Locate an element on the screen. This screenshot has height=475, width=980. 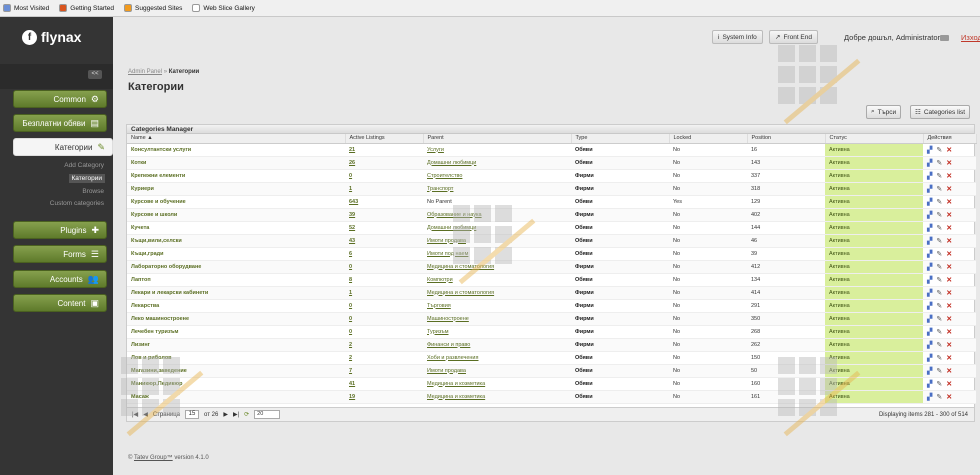
nav-categories: Категории ✎ is located at coordinates (63, 147).